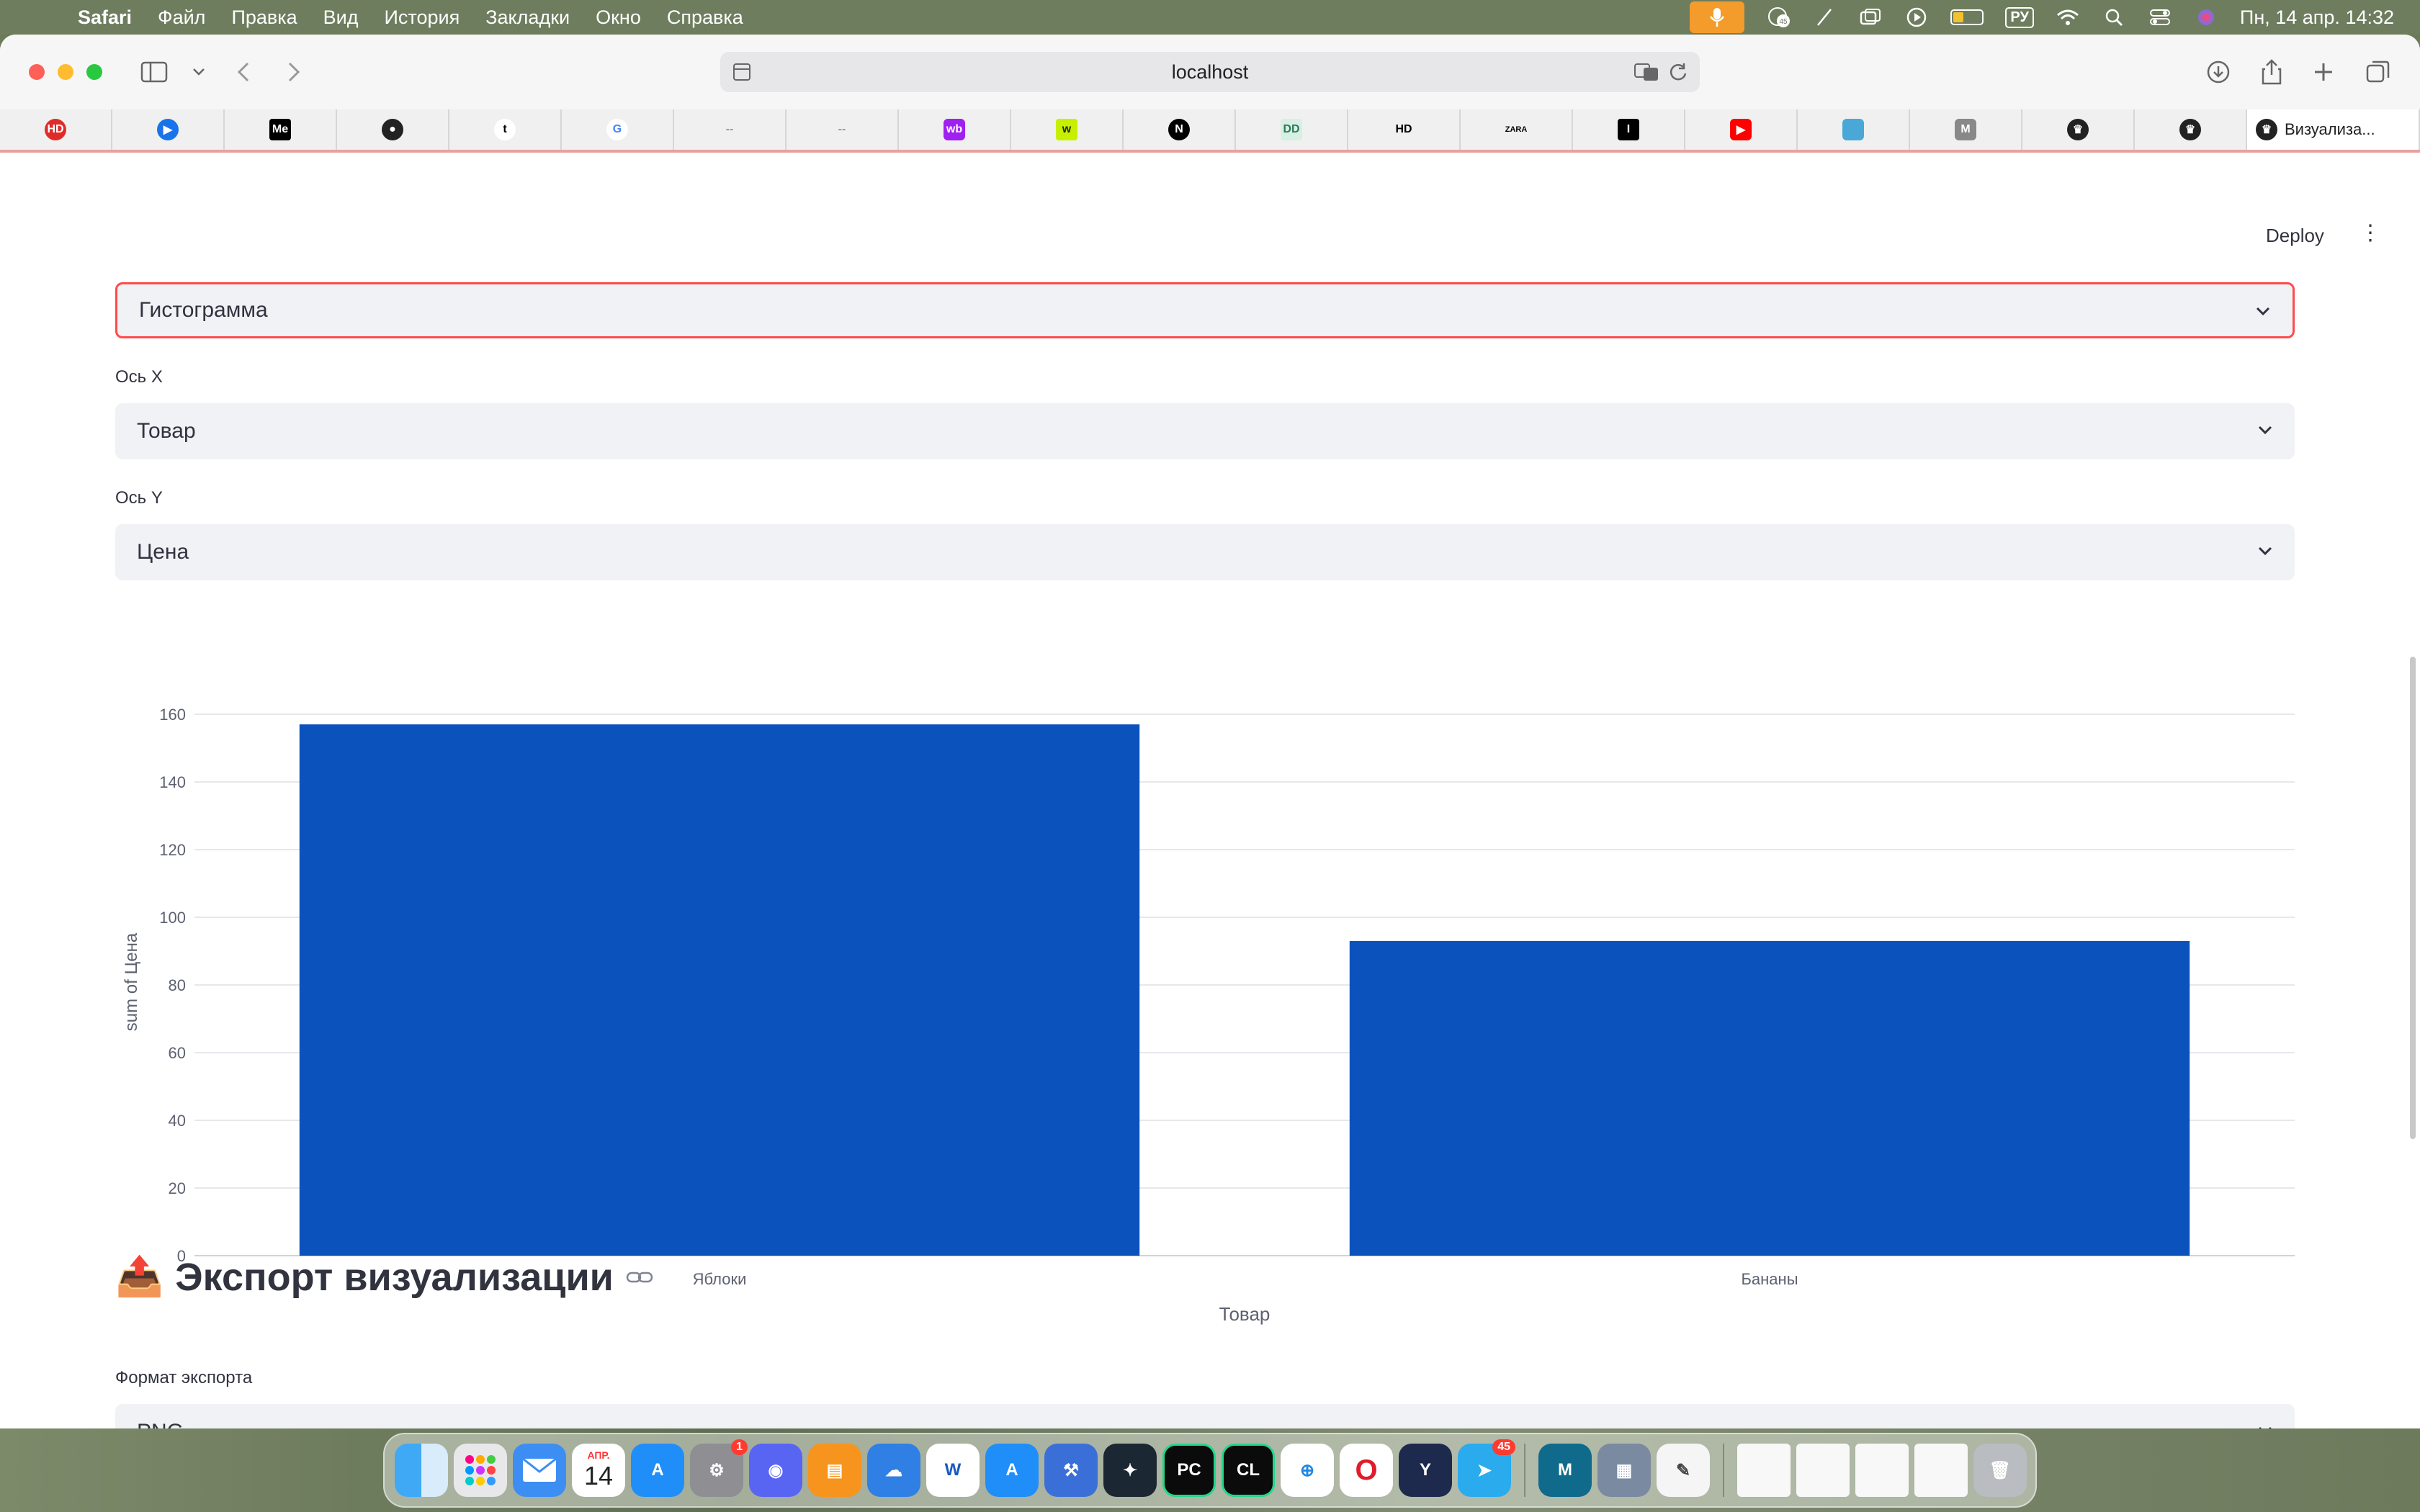 The height and width of the screenshot is (1512, 2420). I want to click on minimize-window-button, so click(65, 72).